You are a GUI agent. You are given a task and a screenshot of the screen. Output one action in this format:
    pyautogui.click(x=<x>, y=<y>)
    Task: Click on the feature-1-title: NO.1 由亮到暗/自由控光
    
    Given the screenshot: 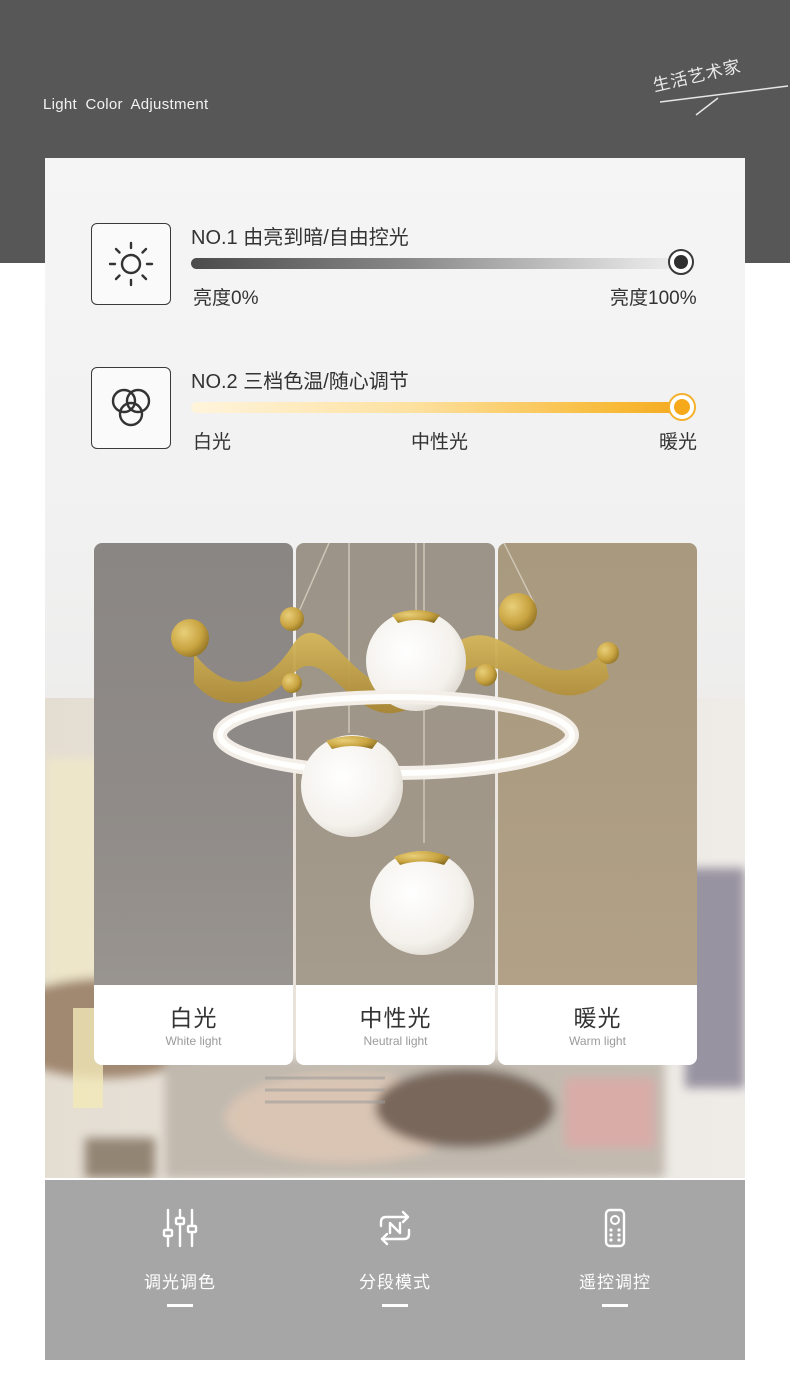 What is the action you would take?
    pyautogui.click(x=300, y=238)
    